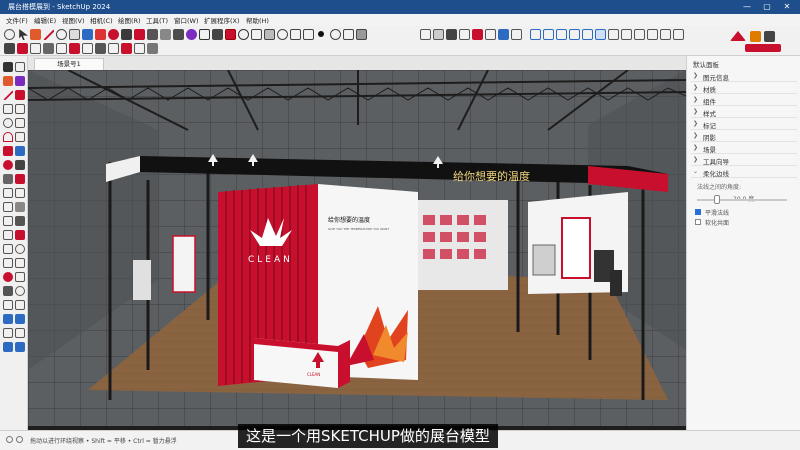  Describe the element at coordinates (20, 95) in the screenshot. I see `freehand-icon` at that location.